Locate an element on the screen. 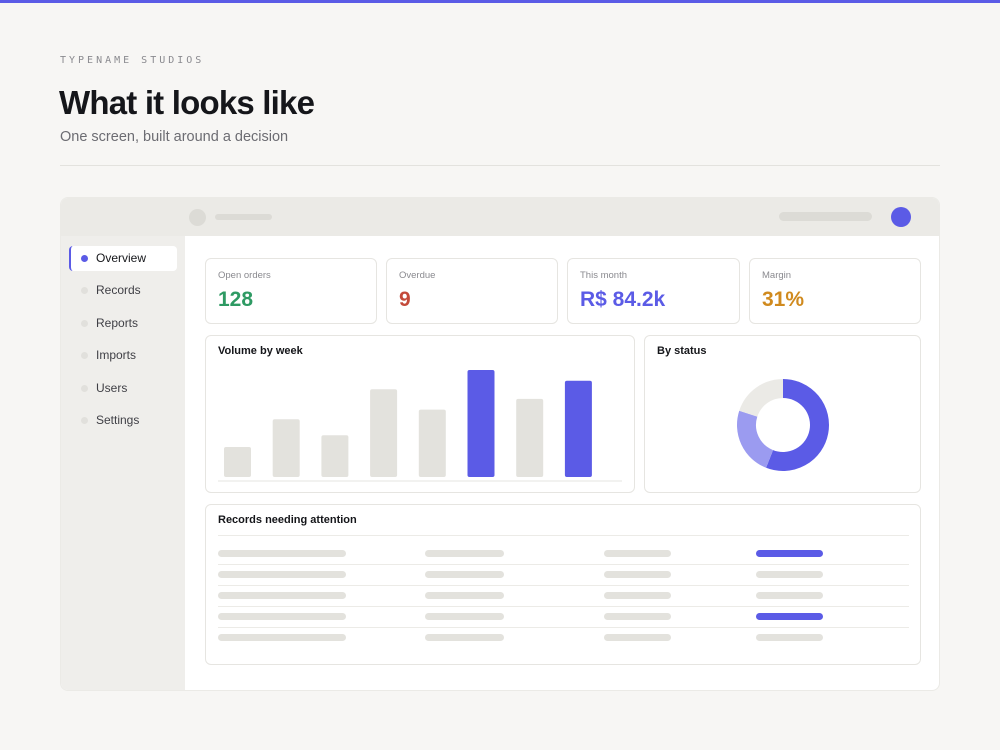  sidebar-item-overview: Overview is located at coordinates (123, 258).